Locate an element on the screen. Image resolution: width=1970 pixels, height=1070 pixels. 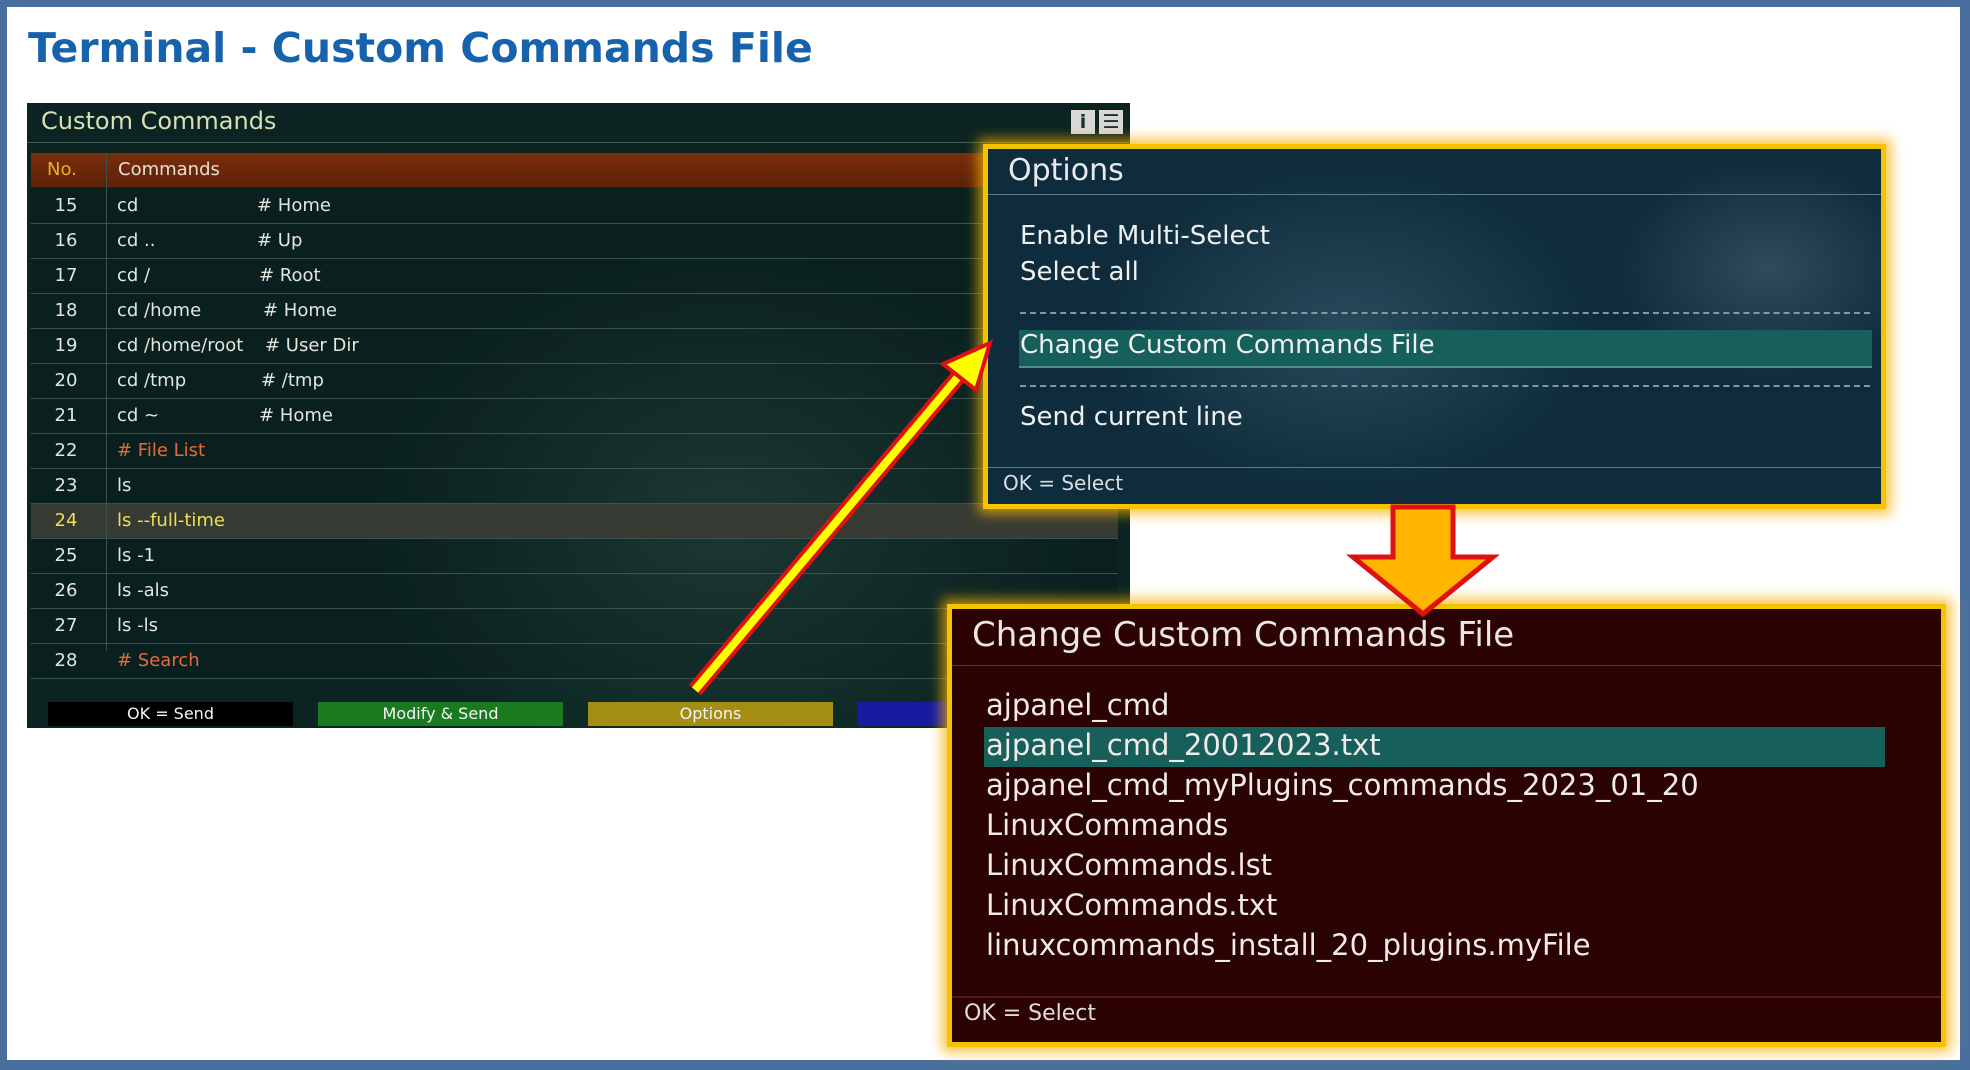
row-command: # Search is located at coordinates (158, 660).